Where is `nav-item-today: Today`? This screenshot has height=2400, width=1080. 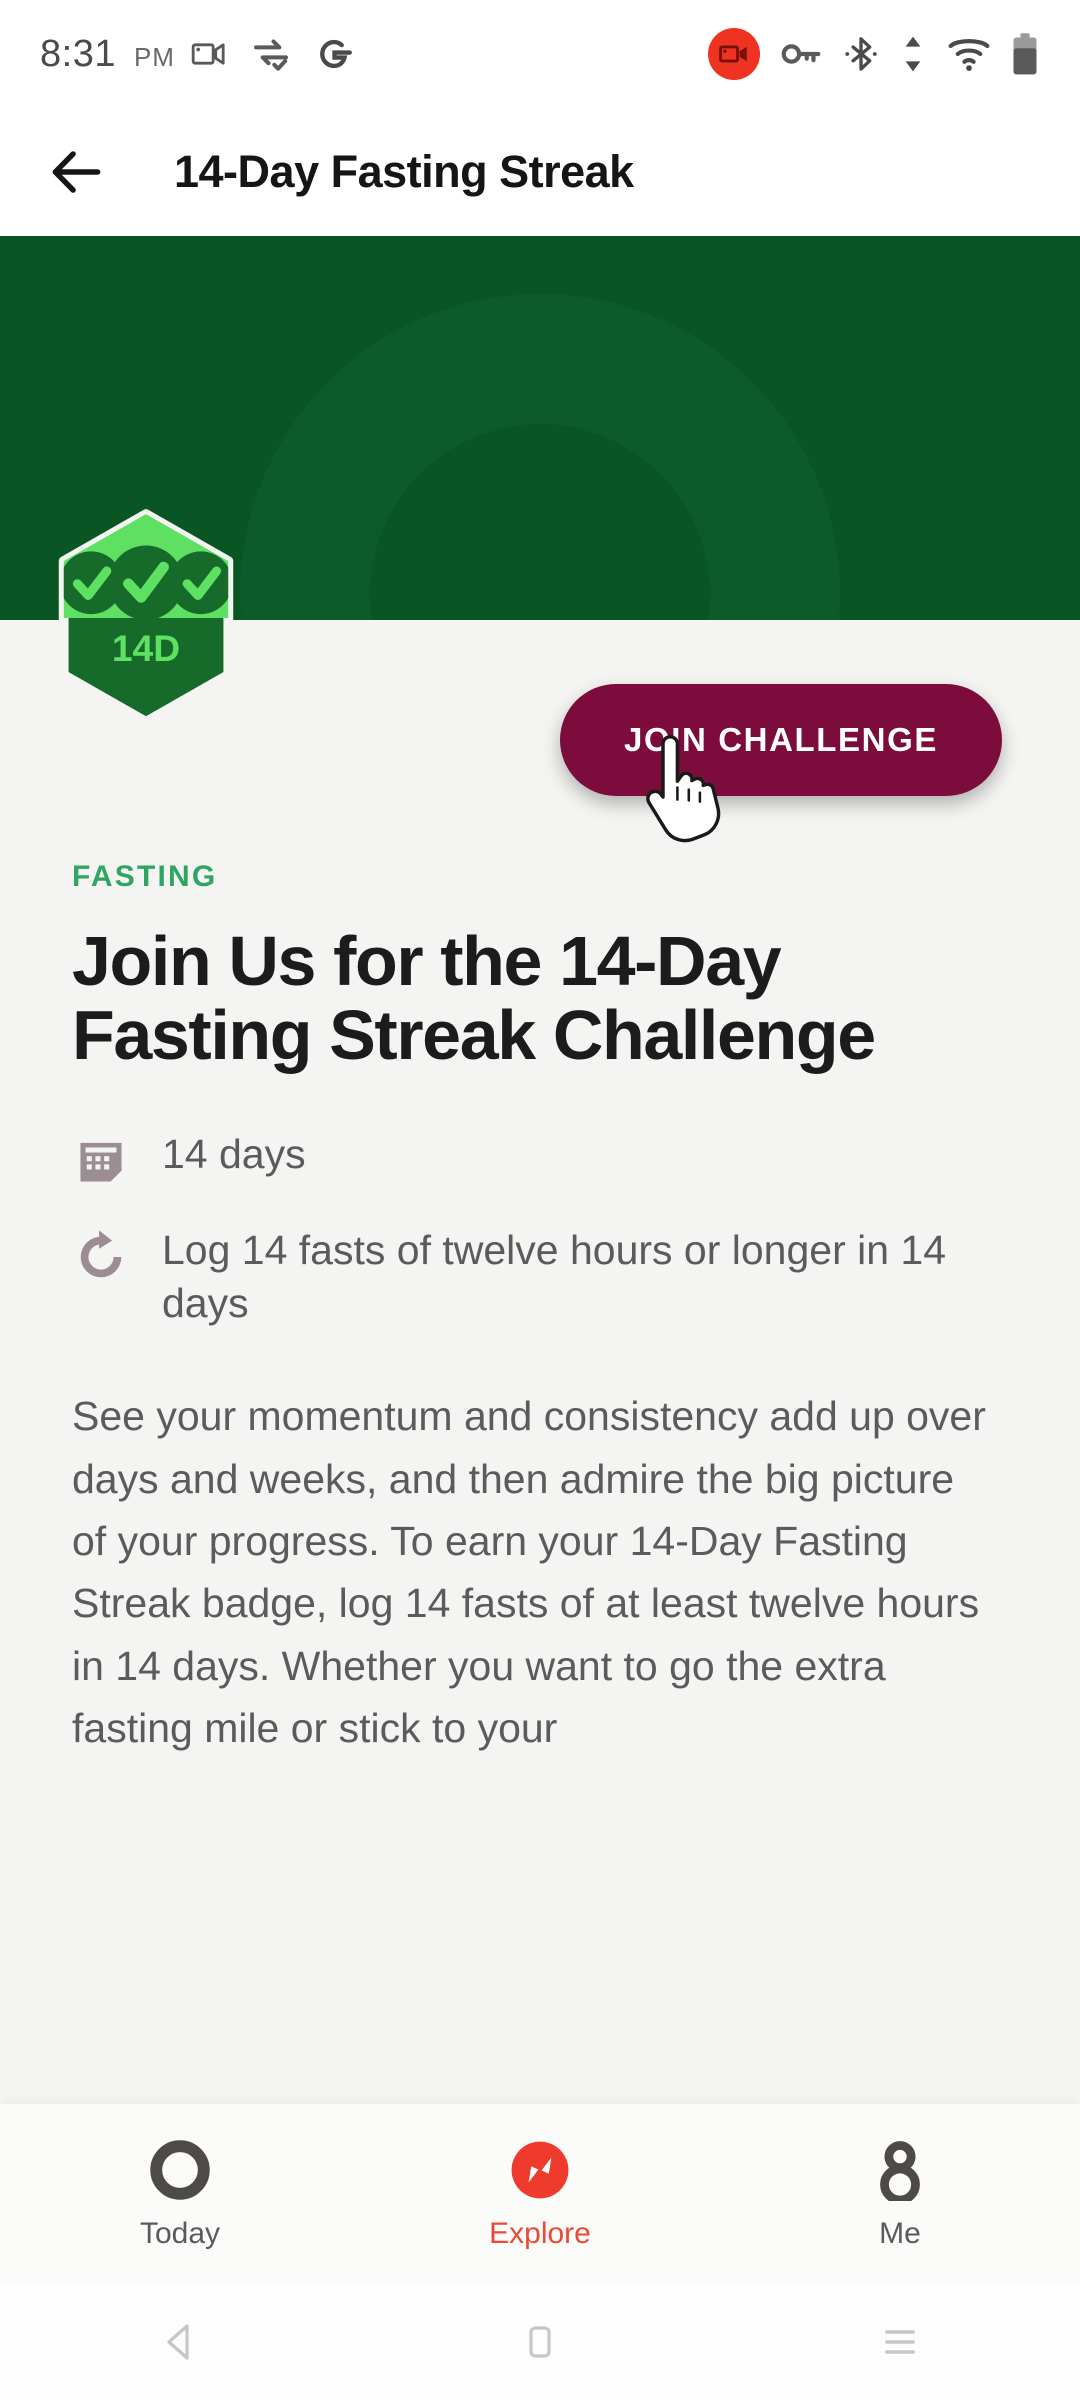
nav-item-today: Today is located at coordinates (180, 2194).